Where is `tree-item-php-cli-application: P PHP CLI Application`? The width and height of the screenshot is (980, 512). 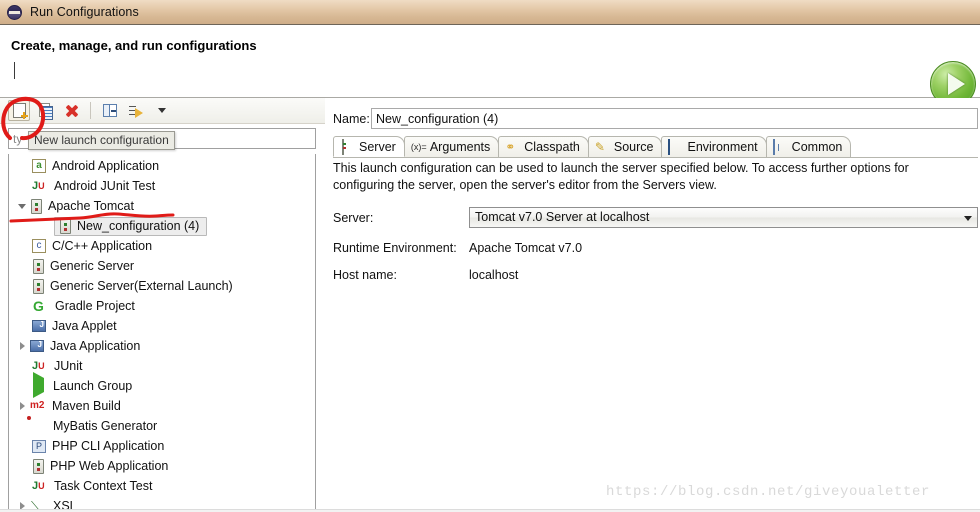 tree-item-php-cli-application: P PHP CLI Application is located at coordinates (162, 446).